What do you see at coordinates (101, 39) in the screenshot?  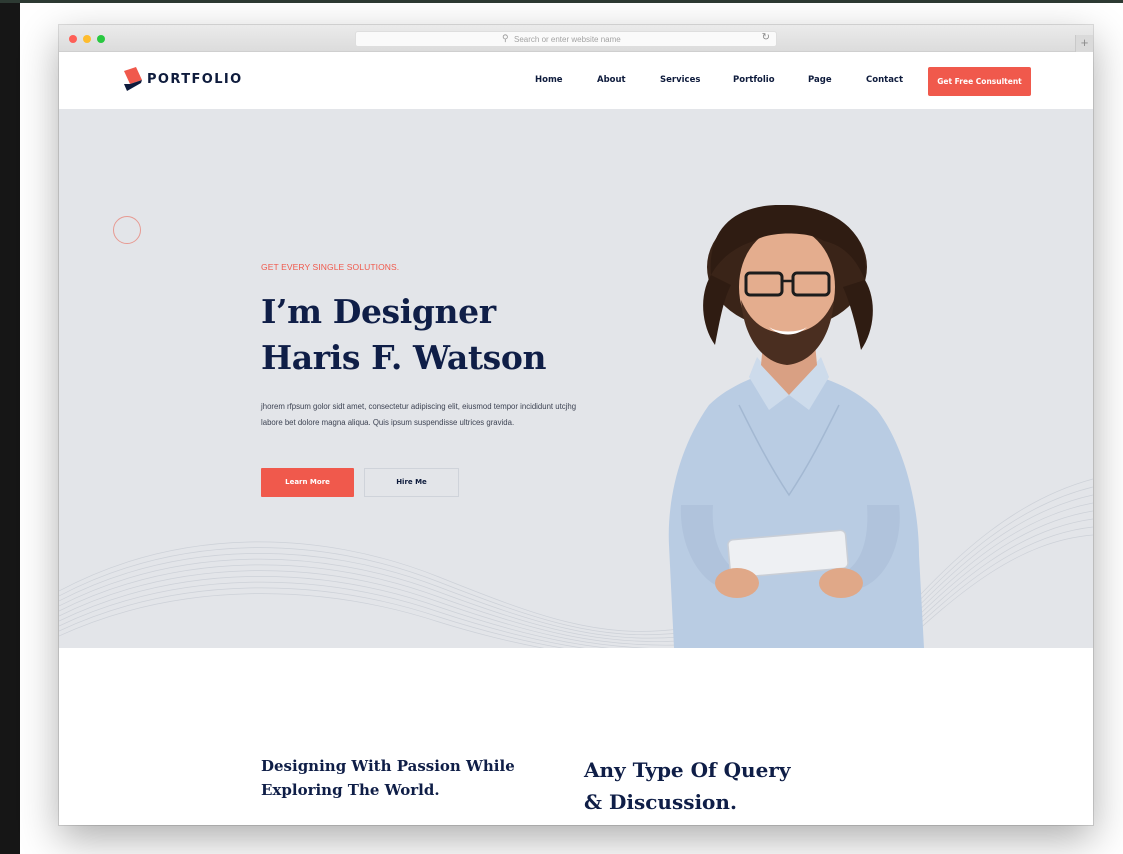 I see `maximize-window-button` at bounding box center [101, 39].